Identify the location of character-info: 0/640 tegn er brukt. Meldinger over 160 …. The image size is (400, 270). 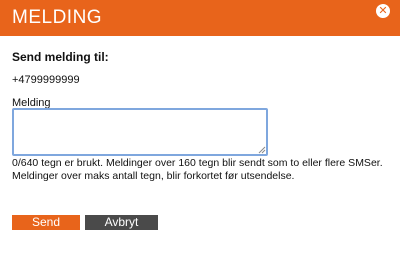
(202, 170).